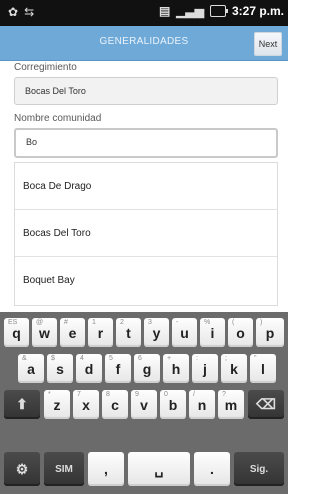  I want to click on status-time: 3:27 p.m., so click(257, 11).